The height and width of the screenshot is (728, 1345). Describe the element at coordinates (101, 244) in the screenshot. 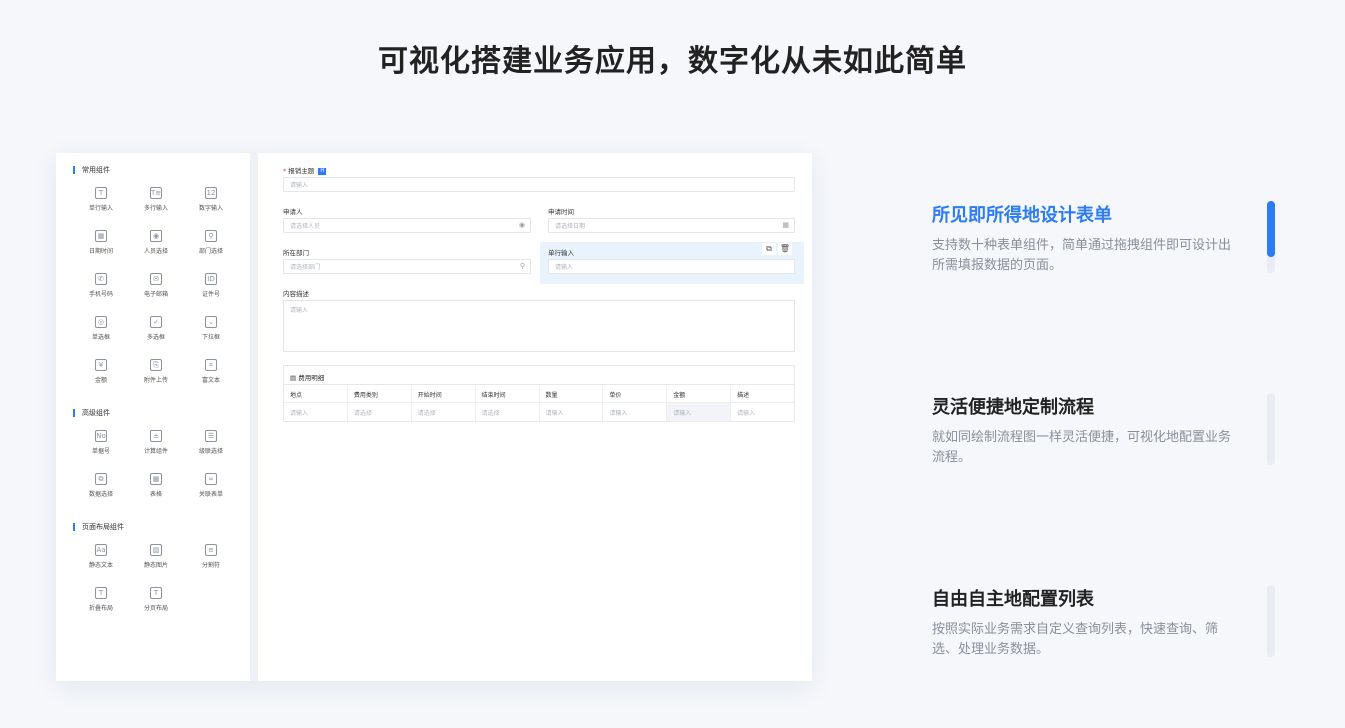

I see `palette-item: ▦ 日期时间` at that location.